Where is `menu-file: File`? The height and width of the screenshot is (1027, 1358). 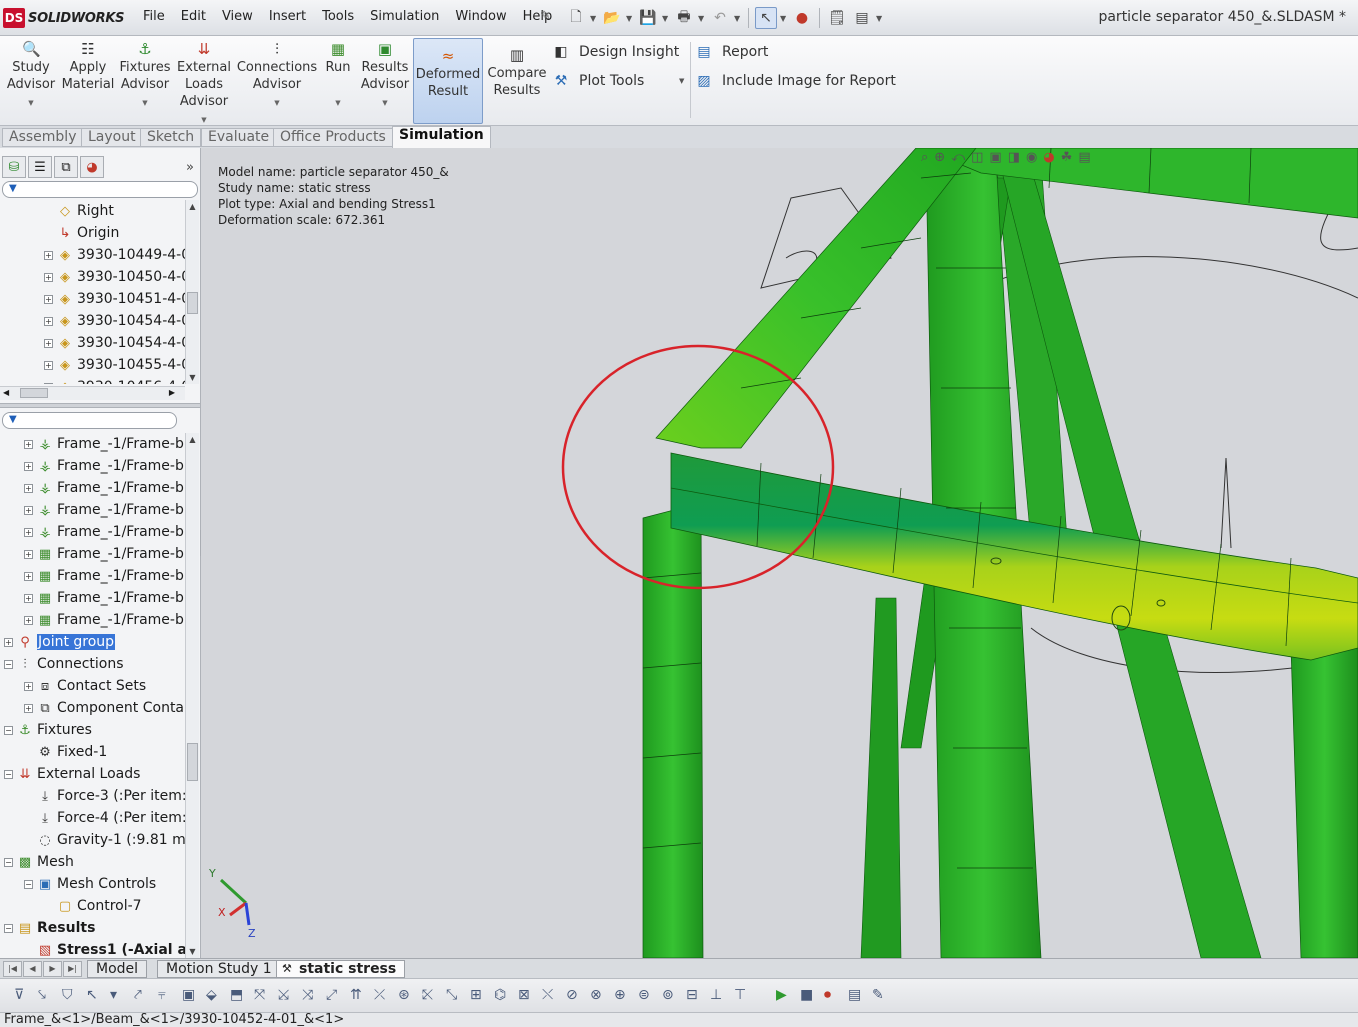
menu-file: File is located at coordinates (154, 16).